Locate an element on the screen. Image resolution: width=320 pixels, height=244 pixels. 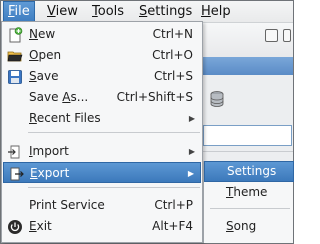
shortcut-save: Ctrl+S is located at coordinates (173, 76).